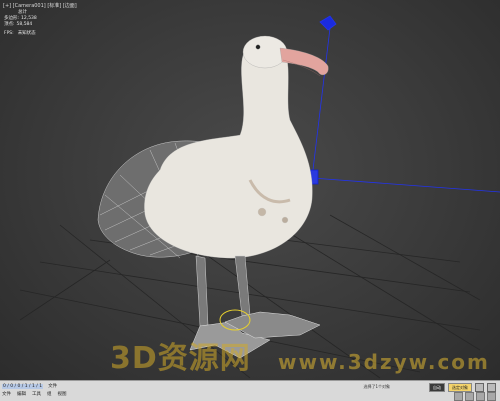 The width and height of the screenshot is (500, 401). I want to click on menu-item-group: 组, so click(49, 394).